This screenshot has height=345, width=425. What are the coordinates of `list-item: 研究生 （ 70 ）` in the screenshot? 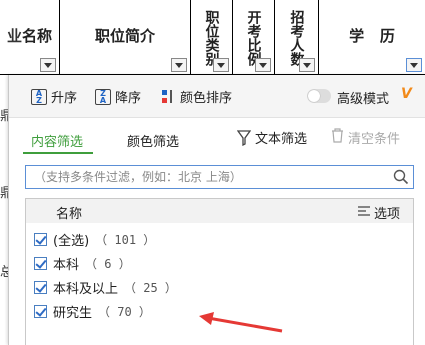 It's located at (92, 311).